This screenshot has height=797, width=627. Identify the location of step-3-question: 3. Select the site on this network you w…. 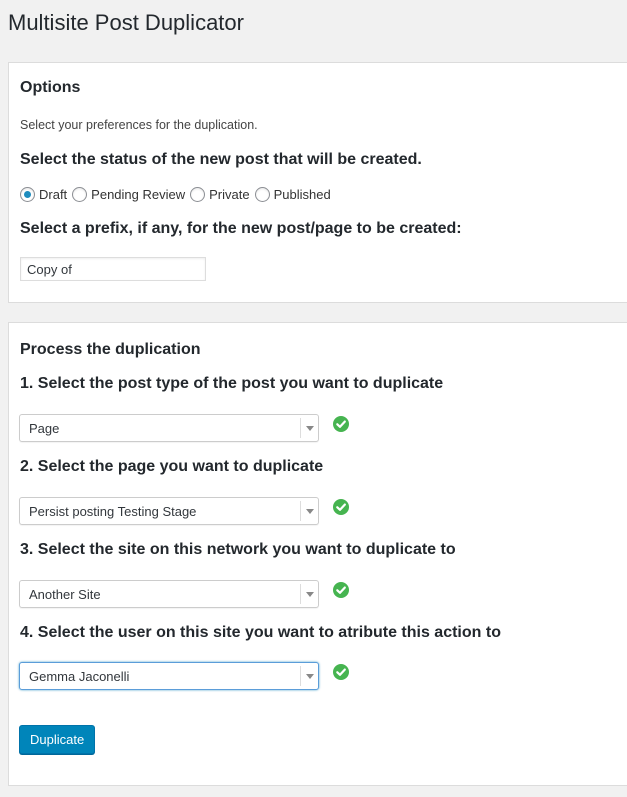
(238, 549).